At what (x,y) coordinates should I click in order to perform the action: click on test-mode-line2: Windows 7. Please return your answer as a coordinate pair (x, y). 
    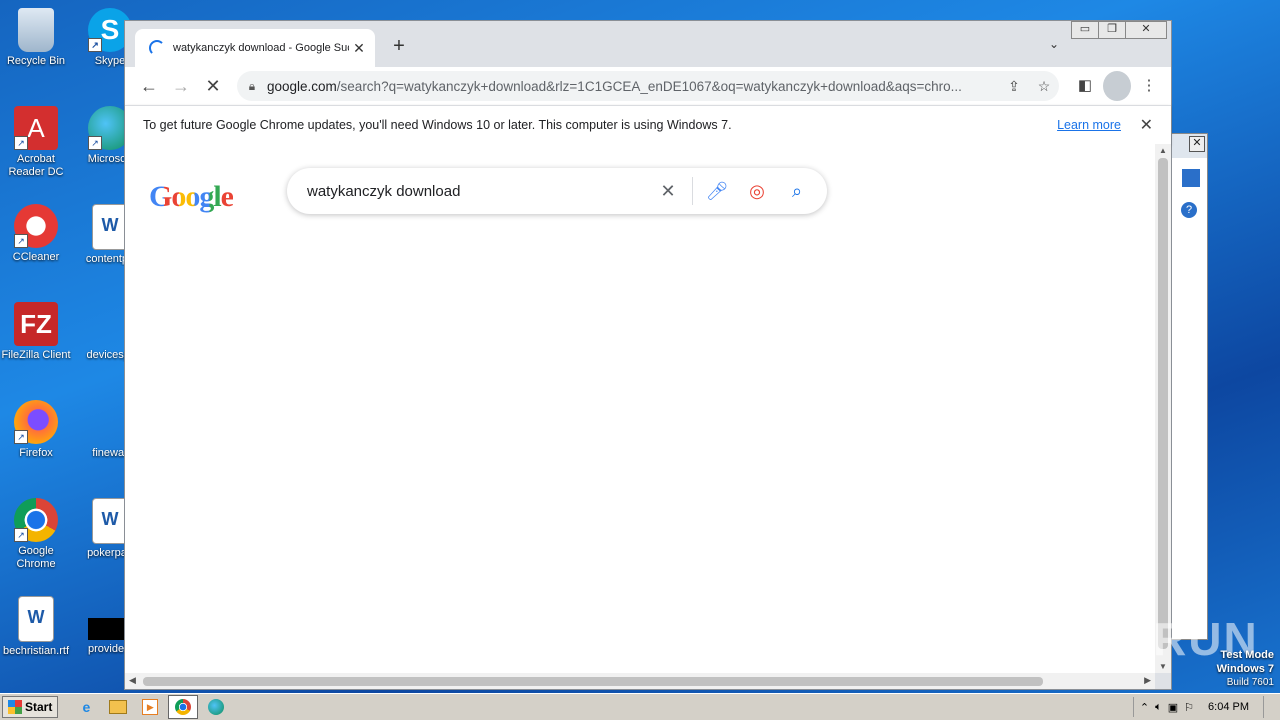
    Looking at the image, I should click on (1245, 669).